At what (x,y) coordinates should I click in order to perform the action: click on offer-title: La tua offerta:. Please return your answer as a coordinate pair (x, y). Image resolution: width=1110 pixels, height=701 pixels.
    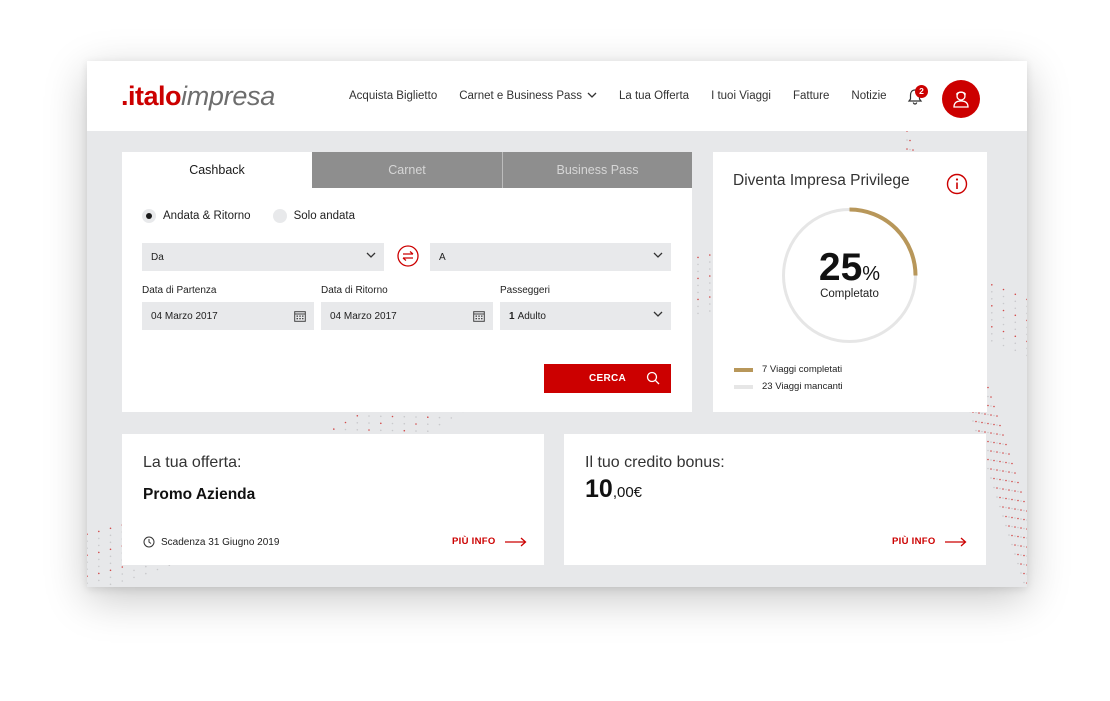
    Looking at the image, I should click on (192, 462).